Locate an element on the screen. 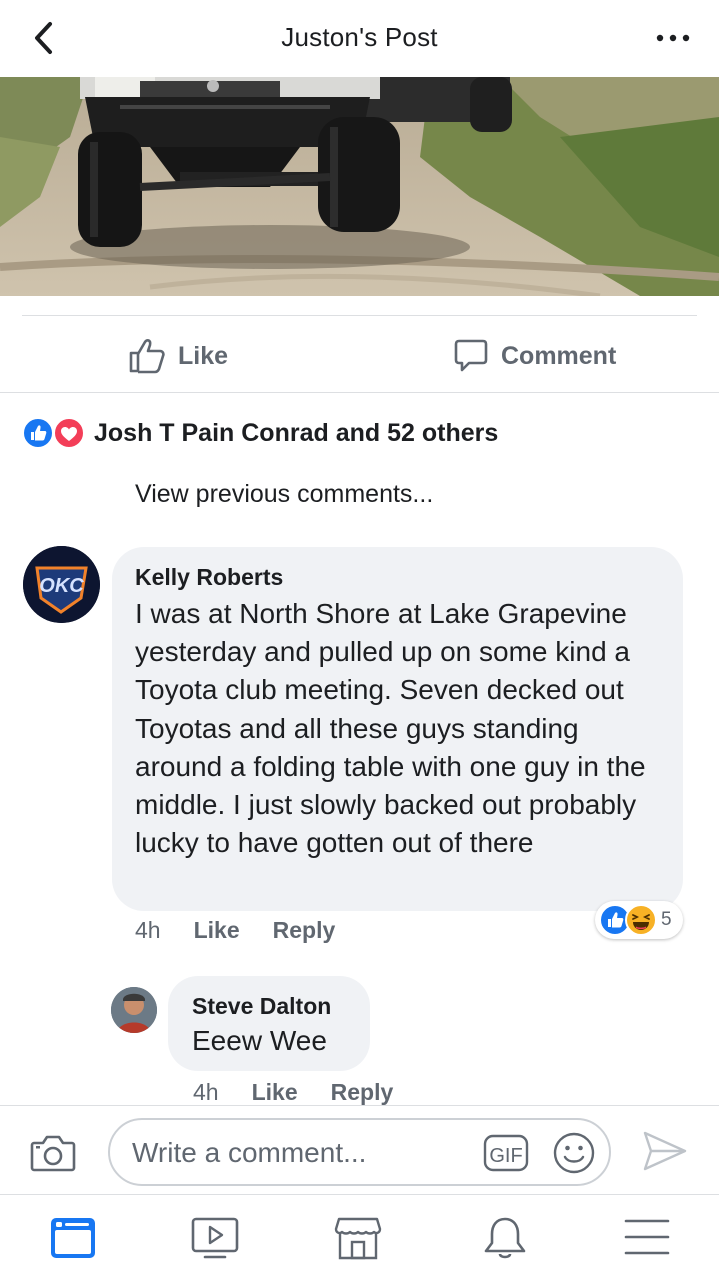 The height and width of the screenshot is (1279, 719). more-options-icon is located at coordinates (673, 38).